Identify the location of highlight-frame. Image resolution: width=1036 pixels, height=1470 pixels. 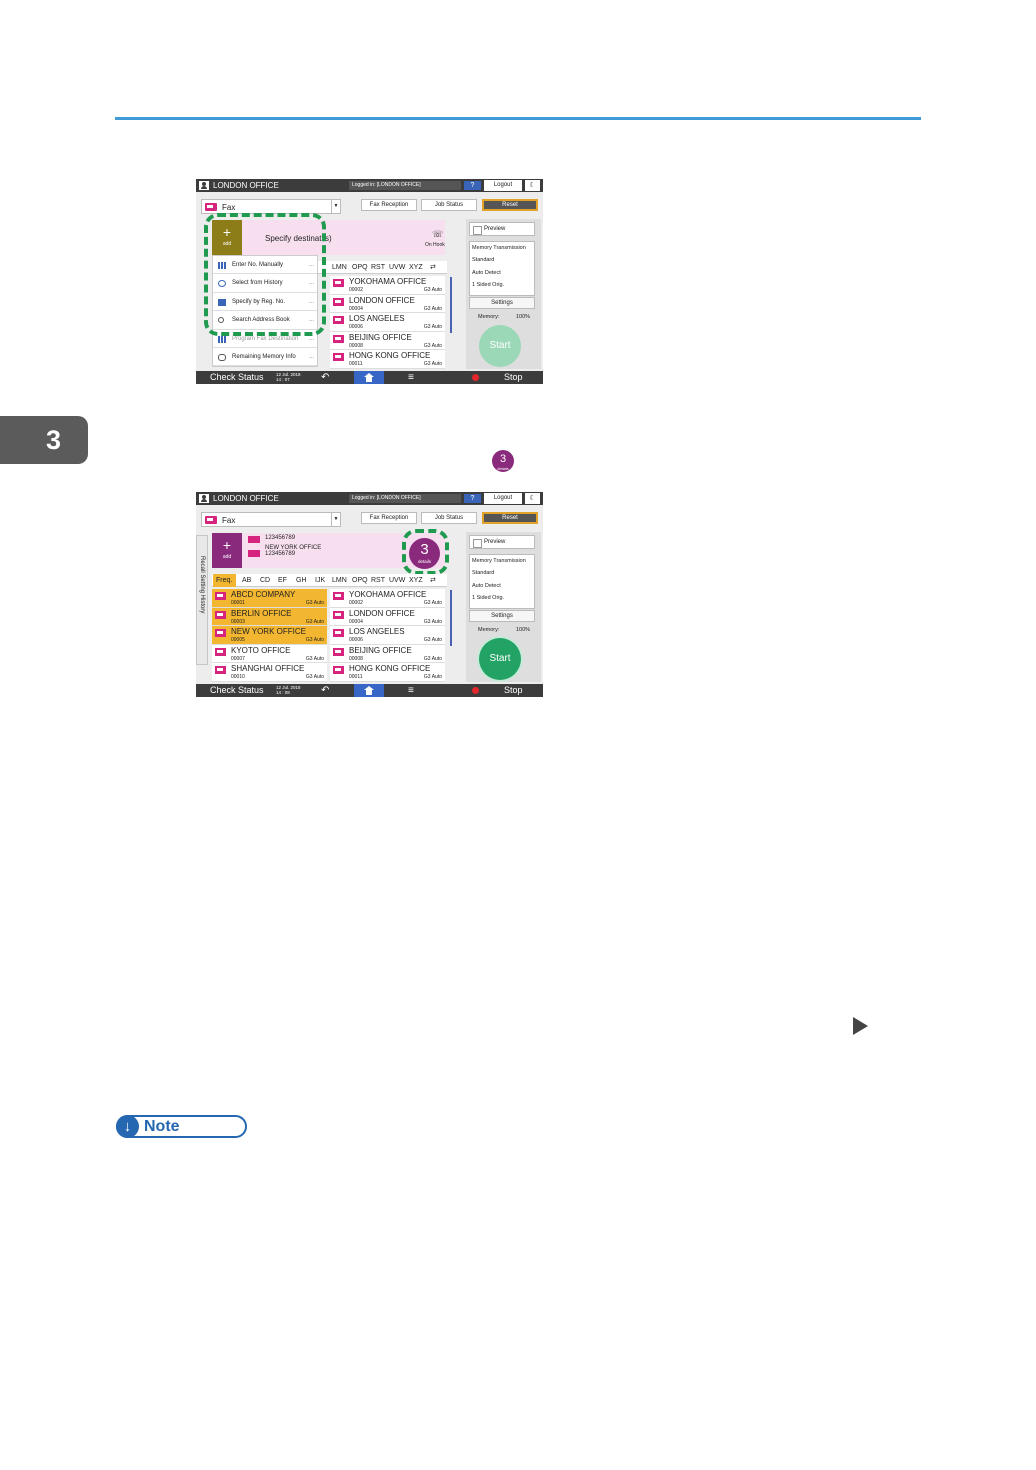
(265, 274).